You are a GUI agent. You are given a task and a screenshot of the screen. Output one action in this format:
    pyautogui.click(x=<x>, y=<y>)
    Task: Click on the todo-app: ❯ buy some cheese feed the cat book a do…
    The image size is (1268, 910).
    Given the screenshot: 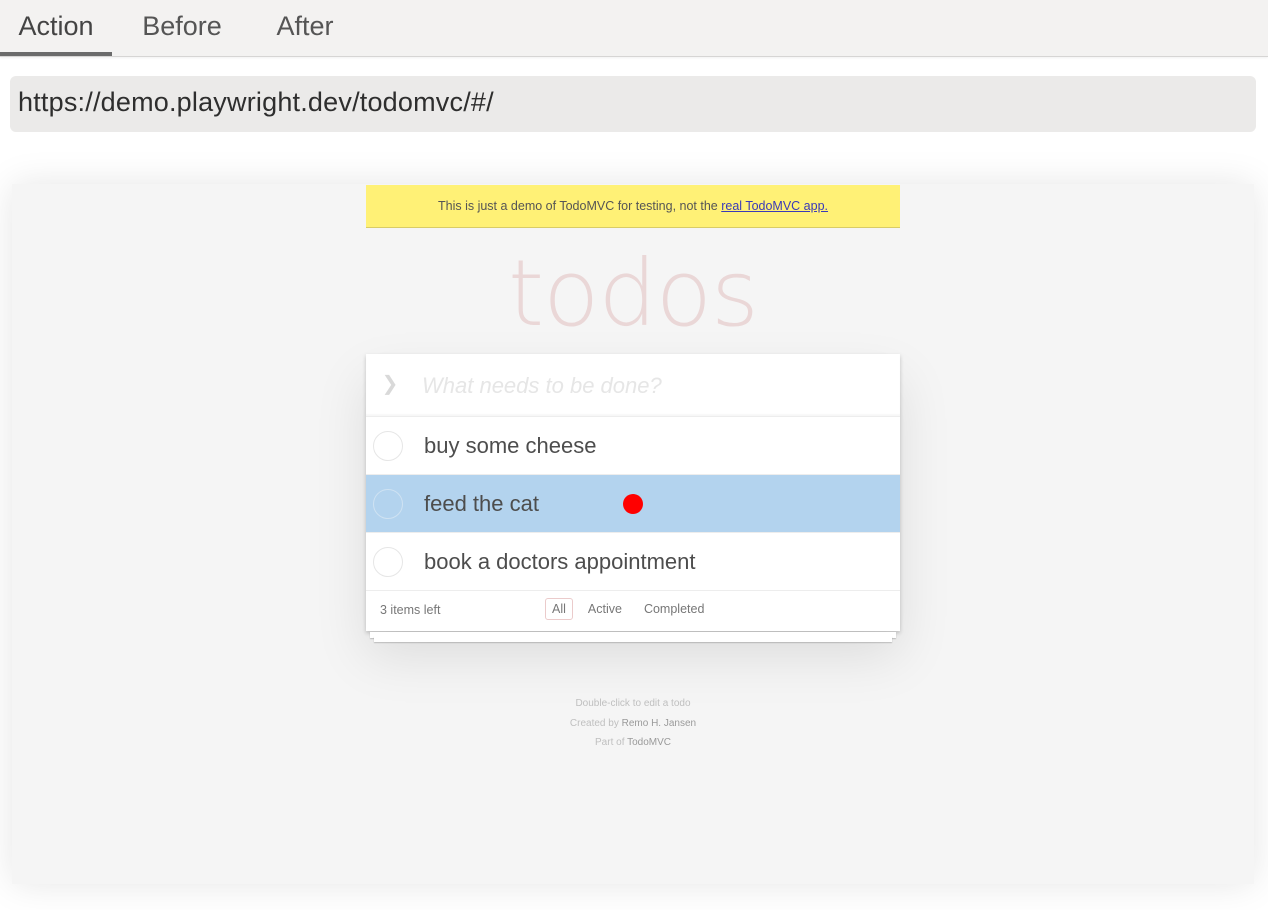 What is the action you would take?
    pyautogui.click(x=633, y=492)
    